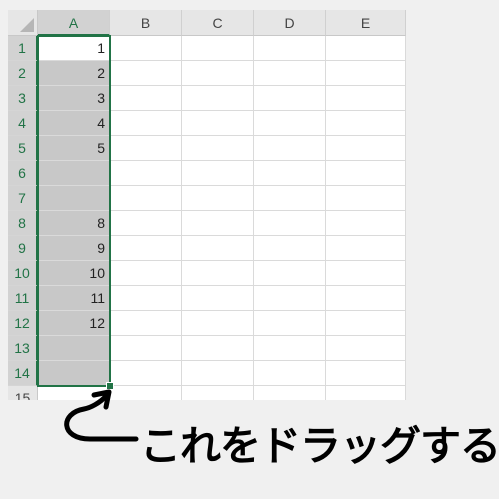 The height and width of the screenshot is (499, 499). What do you see at coordinates (290, 373) in the screenshot?
I see `cell-d14` at bounding box center [290, 373].